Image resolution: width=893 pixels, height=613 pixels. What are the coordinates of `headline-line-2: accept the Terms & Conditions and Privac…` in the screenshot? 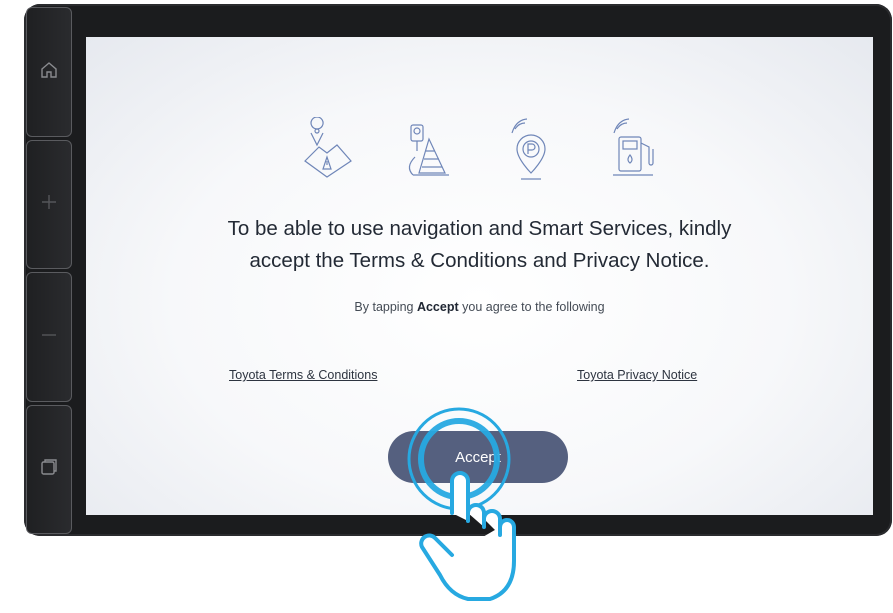 It's located at (479, 260).